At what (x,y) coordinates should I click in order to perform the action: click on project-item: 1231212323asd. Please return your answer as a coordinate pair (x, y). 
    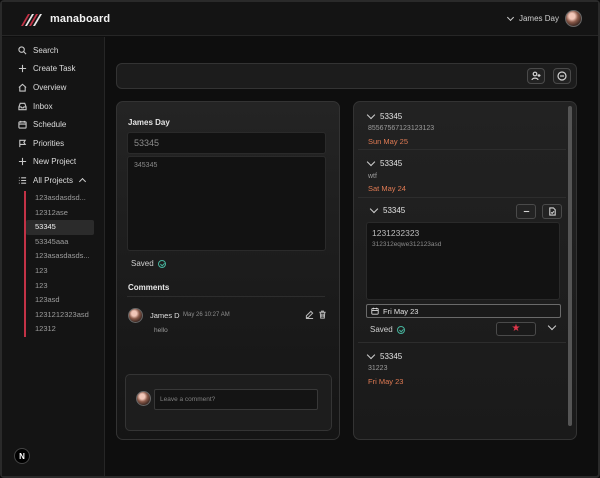
    Looking at the image, I should click on (60, 315).